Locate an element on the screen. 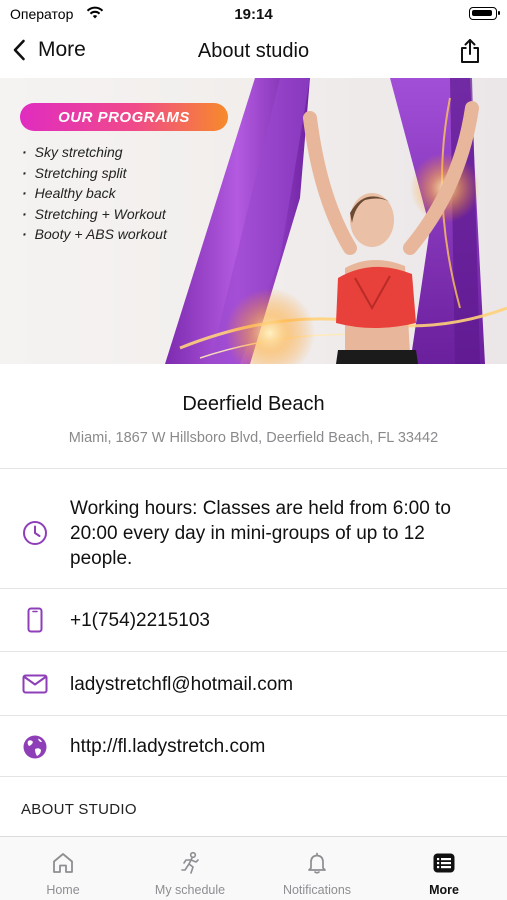 The width and height of the screenshot is (507, 900). email-row: ladystretchfl@hotmail.com is located at coordinates (253, 683).